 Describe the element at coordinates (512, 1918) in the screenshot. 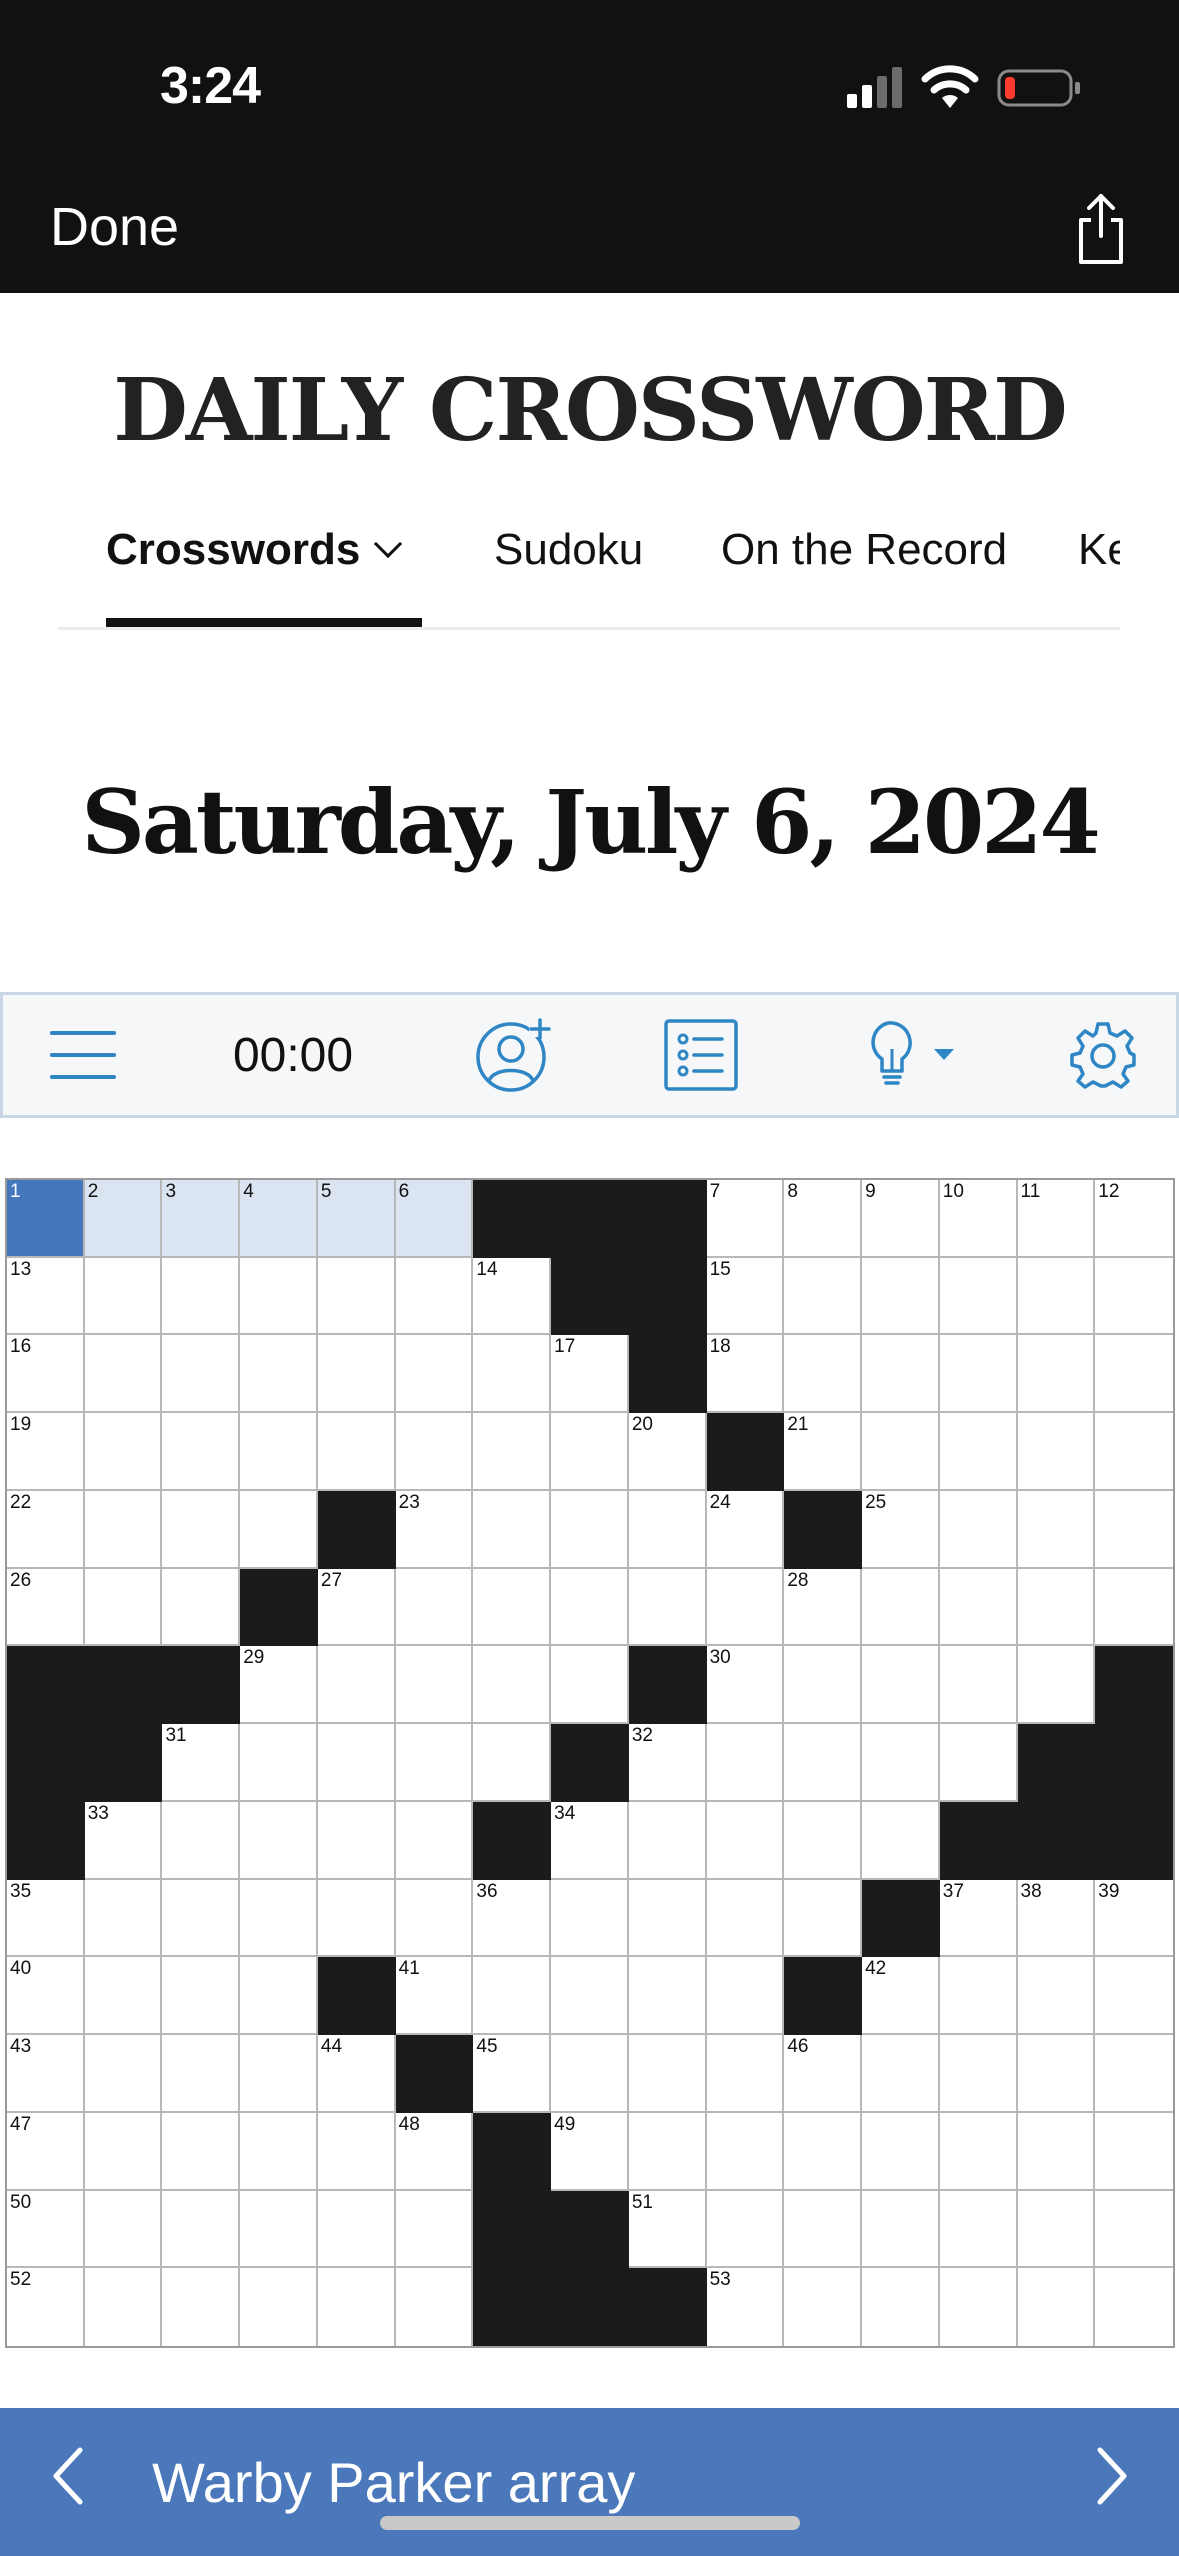

I see `grid-cell: 36` at that location.